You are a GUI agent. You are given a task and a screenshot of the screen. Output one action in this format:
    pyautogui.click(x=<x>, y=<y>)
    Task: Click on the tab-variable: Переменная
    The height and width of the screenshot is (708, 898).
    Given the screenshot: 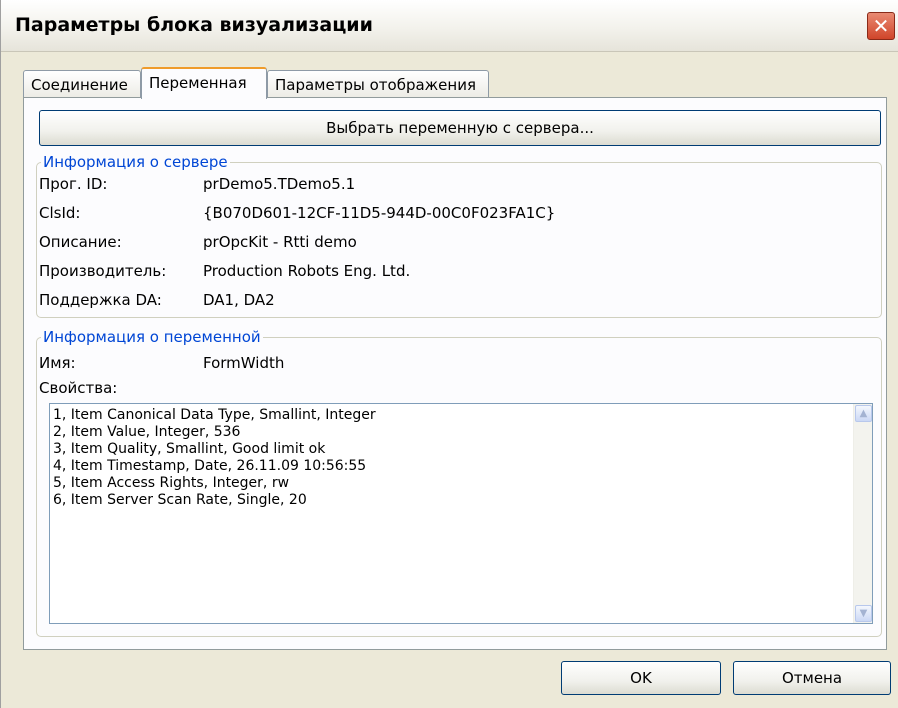 What is the action you would take?
    pyautogui.click(x=204, y=83)
    